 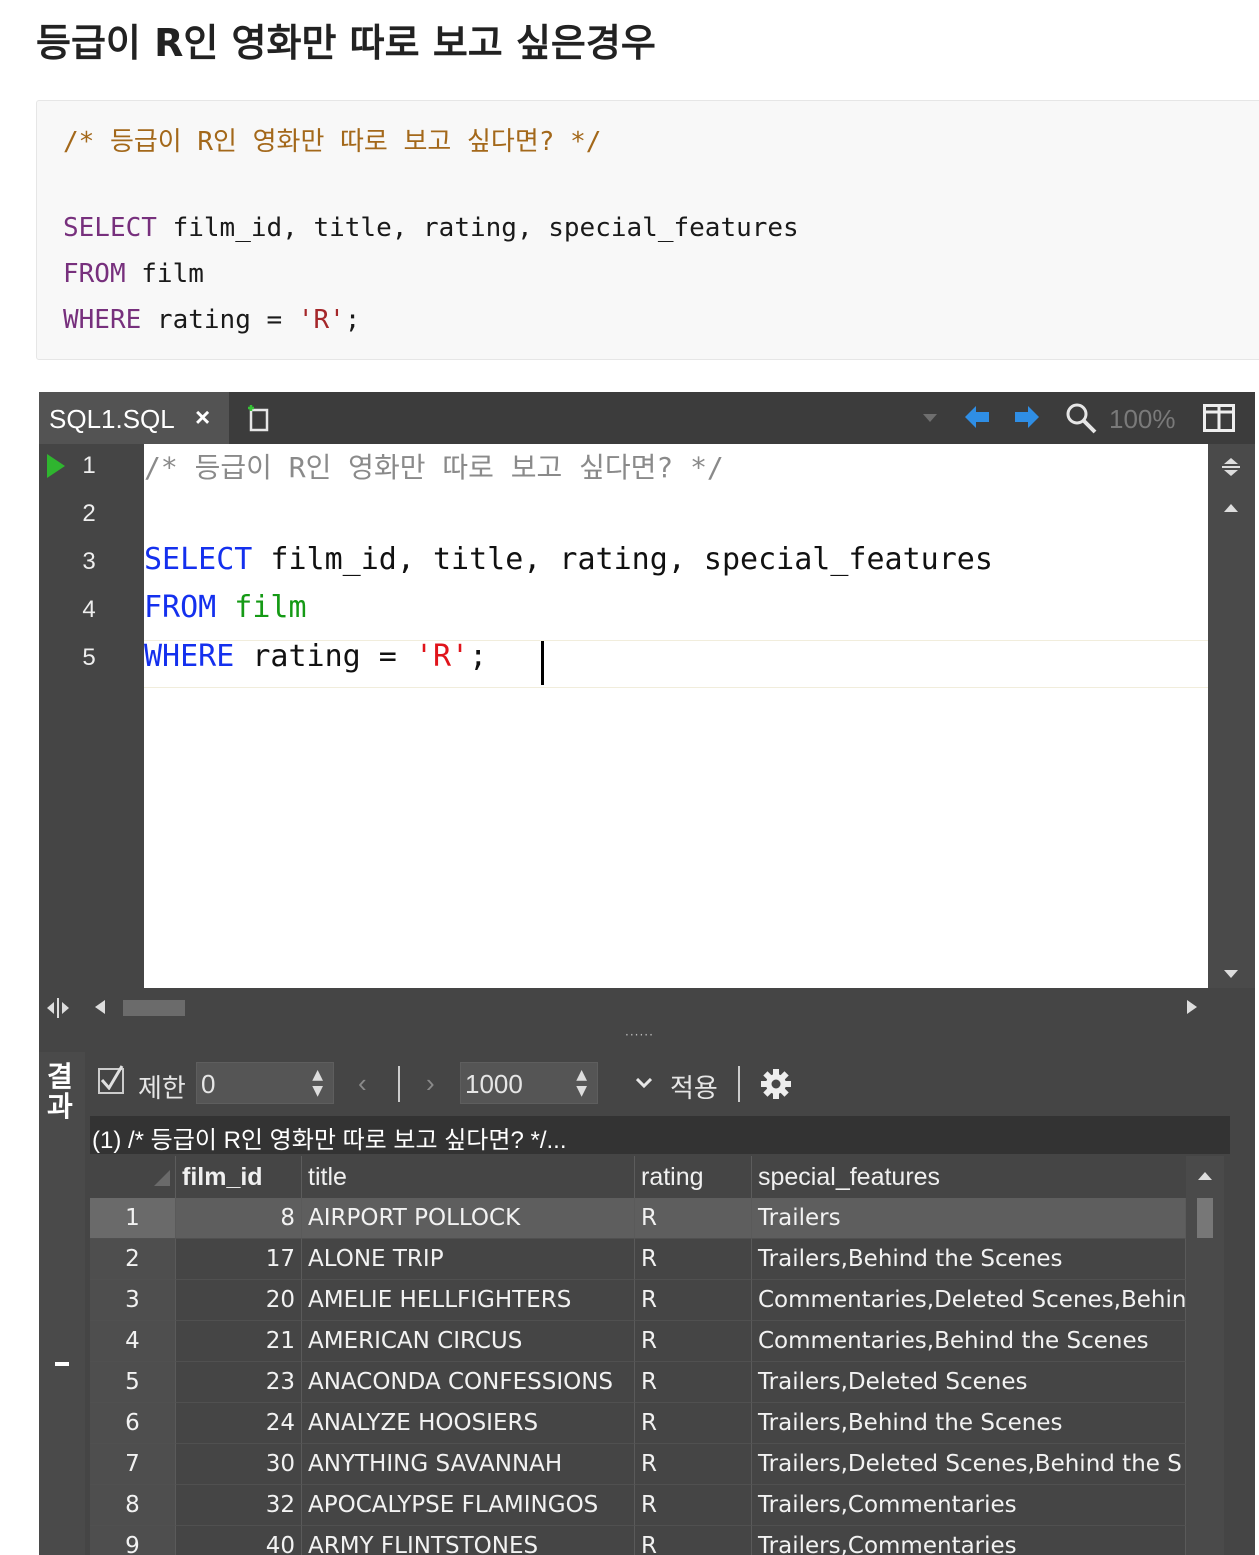 What do you see at coordinates (202, 417) in the screenshot?
I see `close-icon: ×` at bounding box center [202, 417].